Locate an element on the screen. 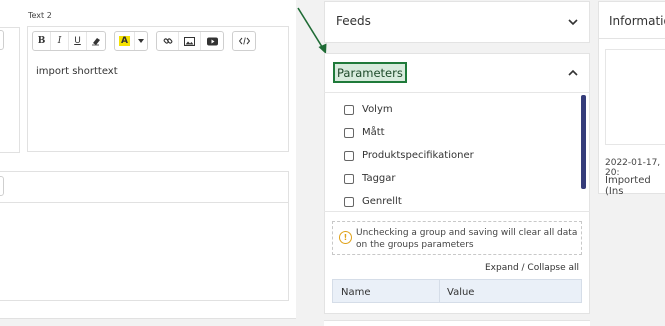 This screenshot has width=665, height=326. underline-glyph: U is located at coordinates (77, 41).